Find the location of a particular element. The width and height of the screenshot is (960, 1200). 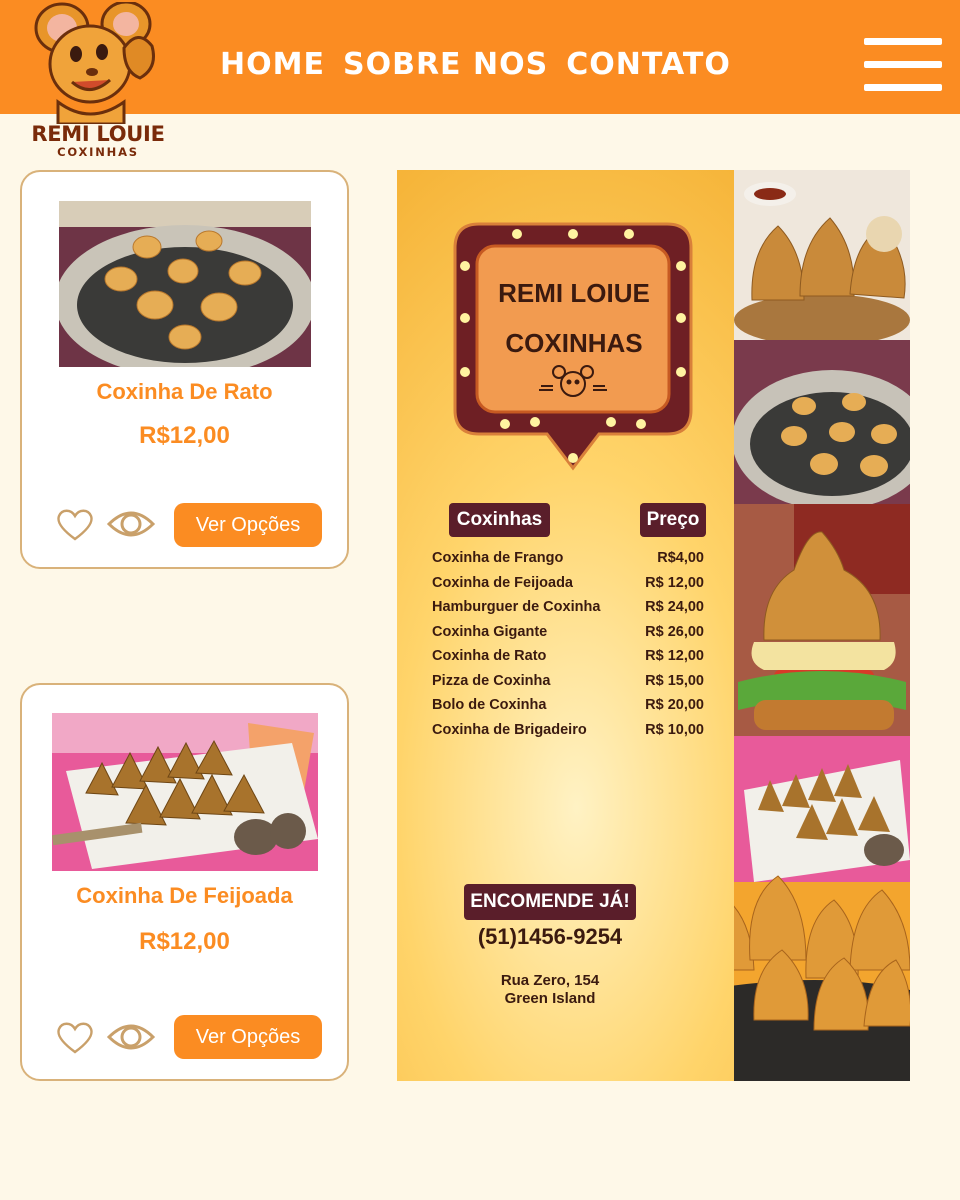

address-line2: Green Island is located at coordinates (550, 998).